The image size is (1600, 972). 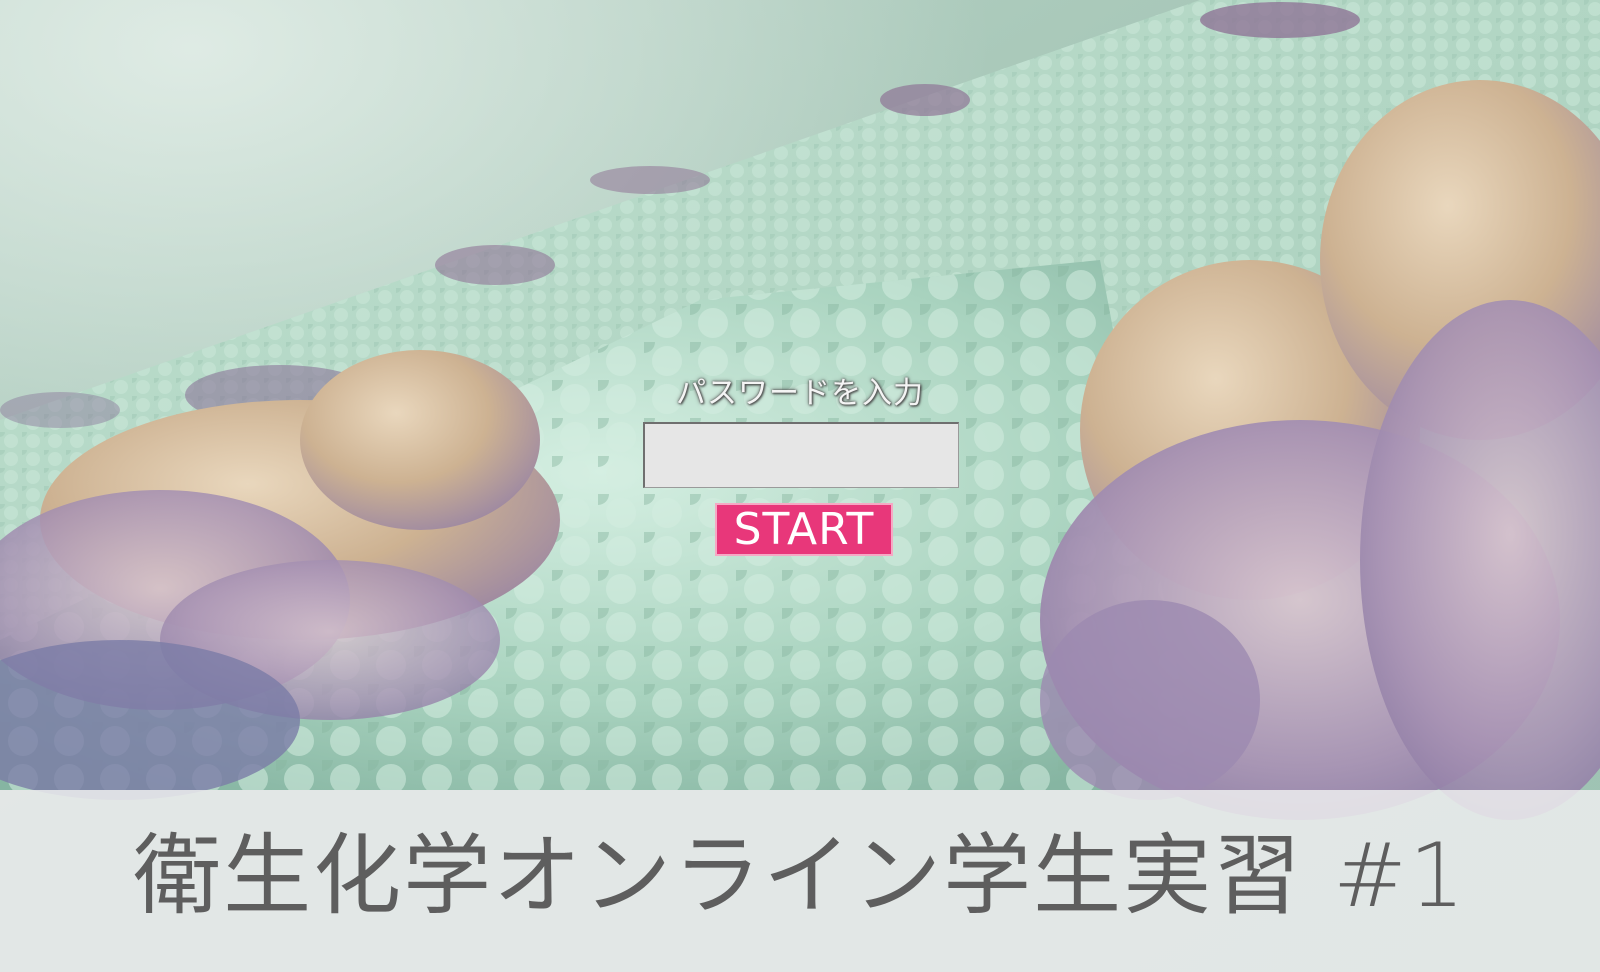 What do you see at coordinates (801, 455) in the screenshot?
I see `password-input` at bounding box center [801, 455].